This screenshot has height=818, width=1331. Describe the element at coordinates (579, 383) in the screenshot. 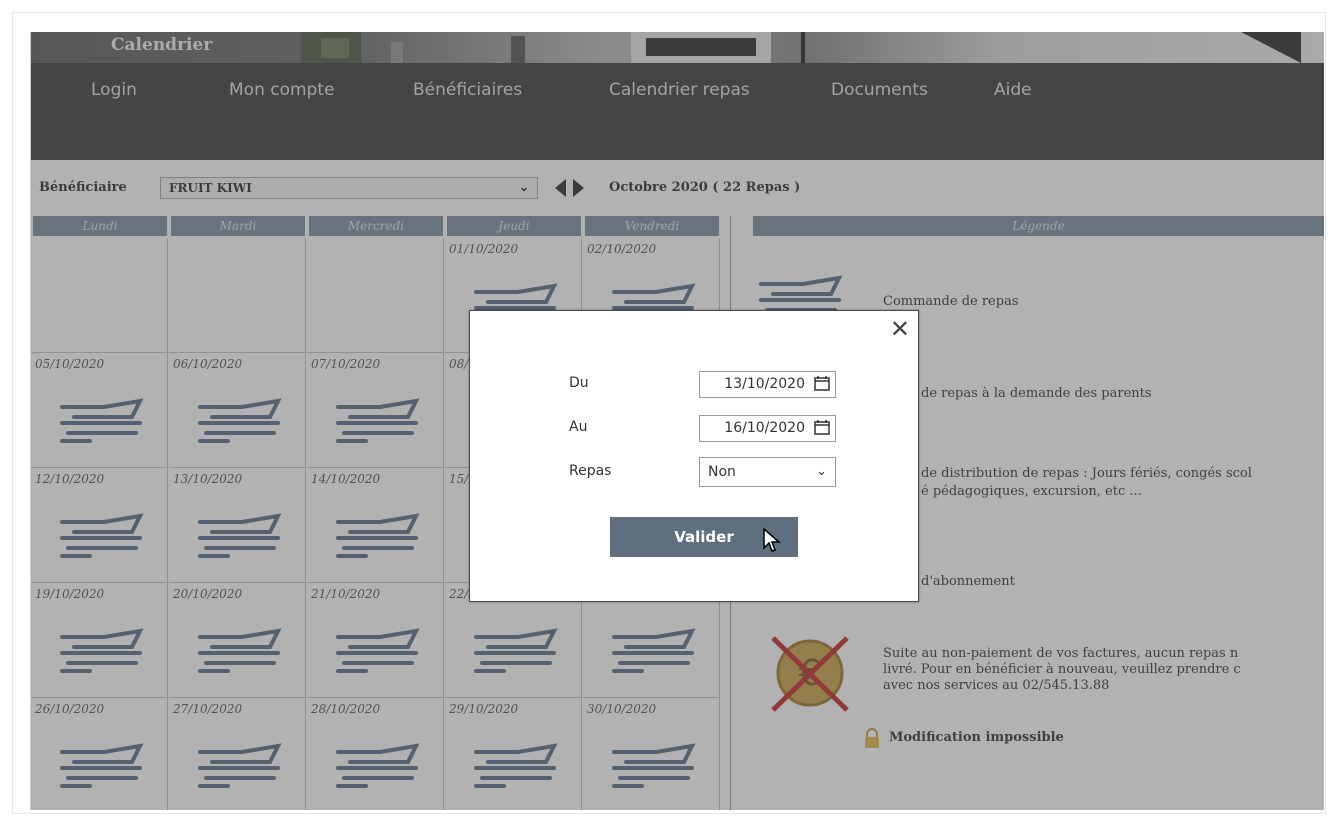

I see `du-label: Du` at that location.